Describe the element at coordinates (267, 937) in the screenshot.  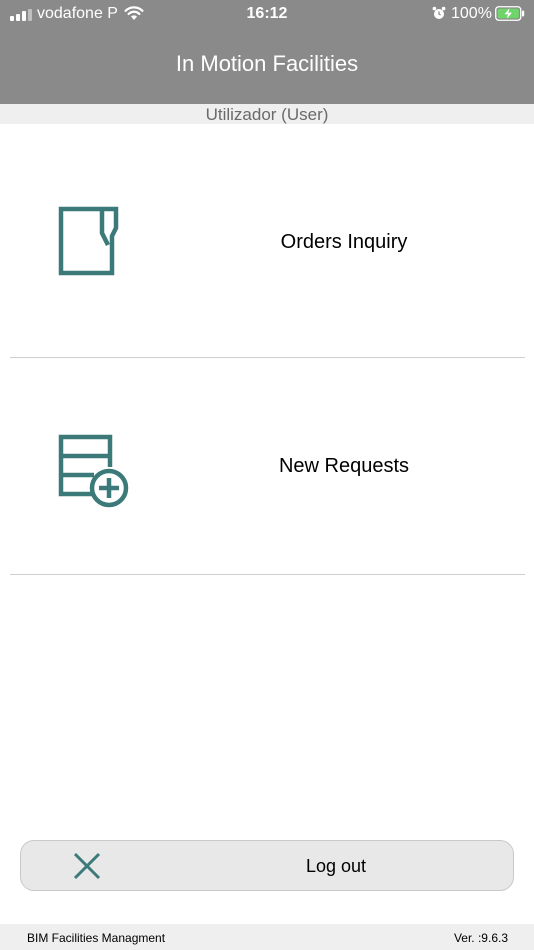
I see `footer: BIM Facilities Managment Ver. :9.6.3` at that location.